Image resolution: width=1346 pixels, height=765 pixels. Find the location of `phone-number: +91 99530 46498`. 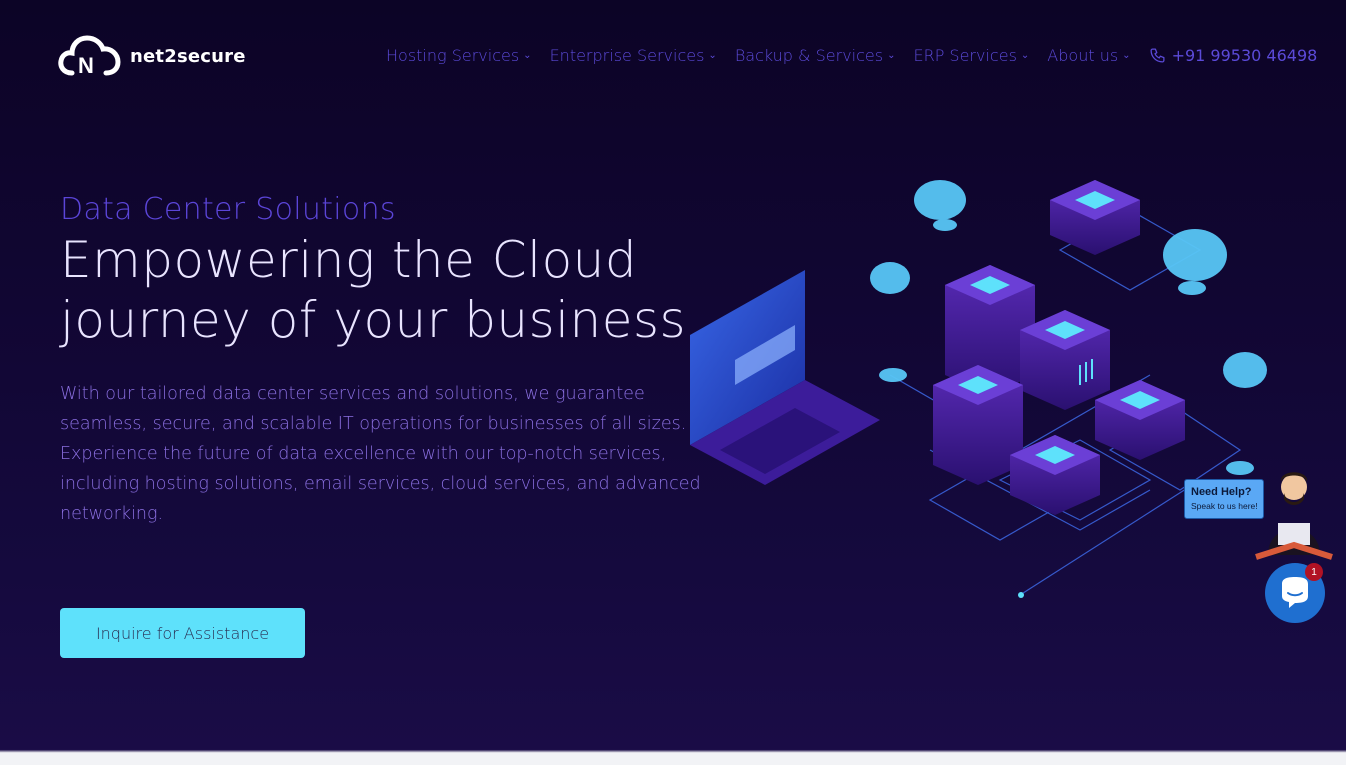

phone-number: +91 99530 46498 is located at coordinates (1244, 55).